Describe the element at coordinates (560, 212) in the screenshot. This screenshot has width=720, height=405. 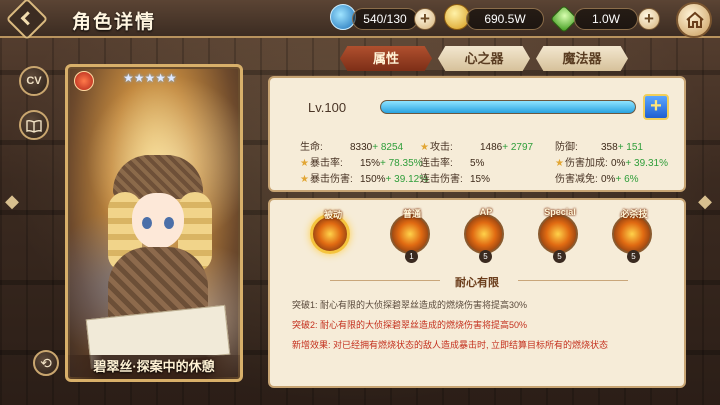
I see `skill-label: Special` at that location.